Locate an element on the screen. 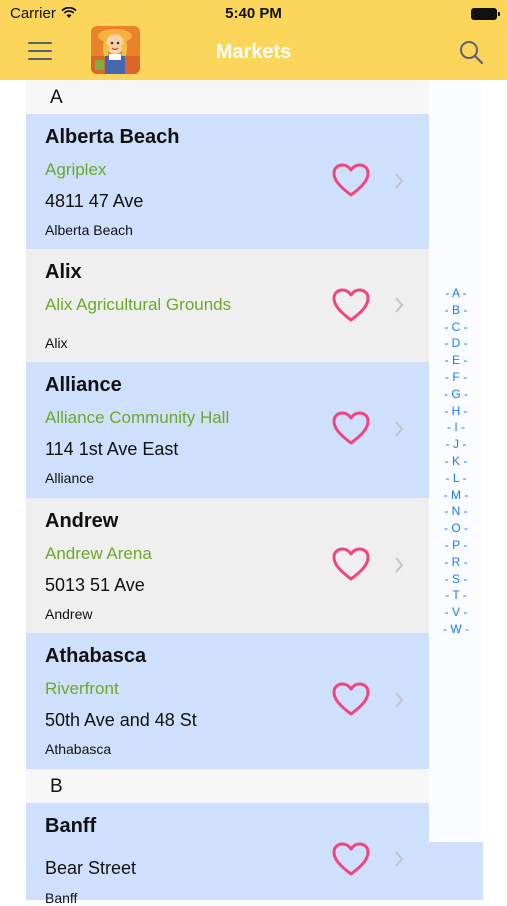 The image size is (507, 906). row-extension is located at coordinates (456, 871).